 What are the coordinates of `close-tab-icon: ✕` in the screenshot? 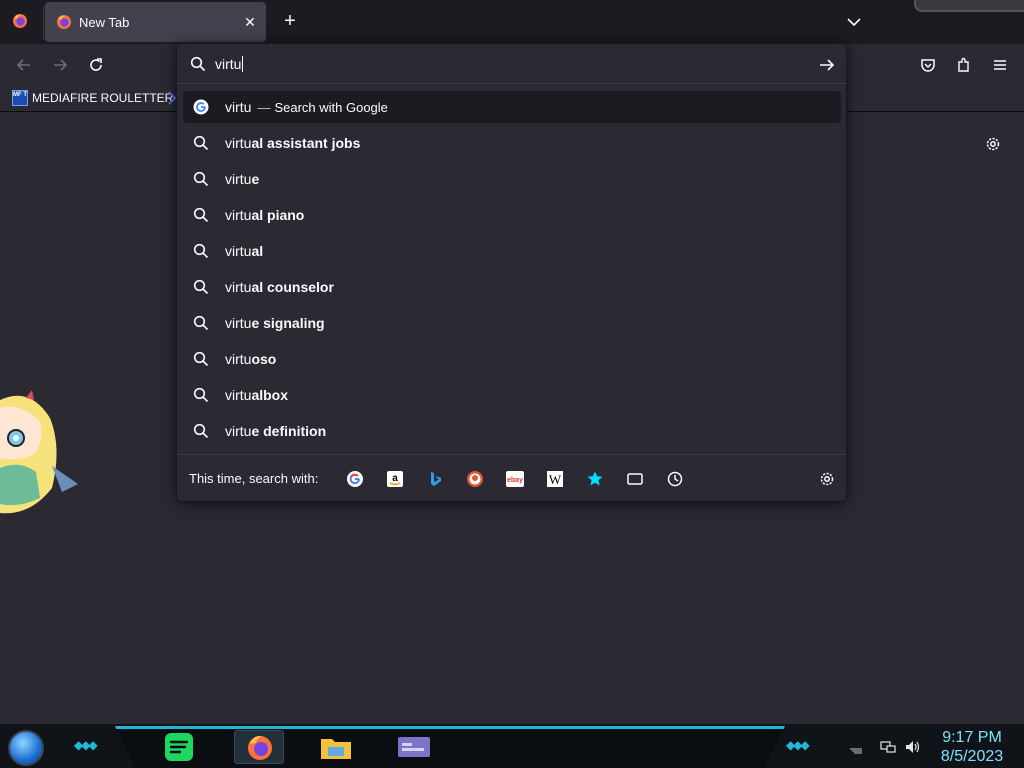 It's located at (250, 22).